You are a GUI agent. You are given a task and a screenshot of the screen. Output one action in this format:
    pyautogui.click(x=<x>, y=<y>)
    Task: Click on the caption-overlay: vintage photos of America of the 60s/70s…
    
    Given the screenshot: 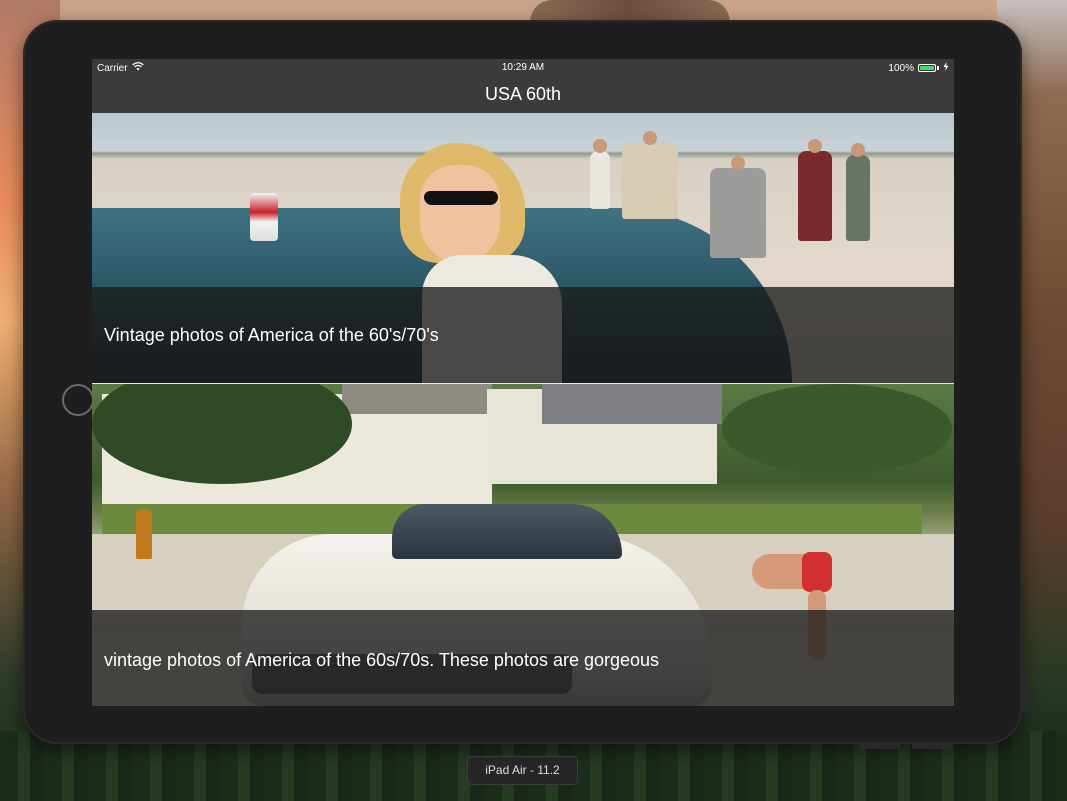 What is the action you would take?
    pyautogui.click(x=523, y=658)
    